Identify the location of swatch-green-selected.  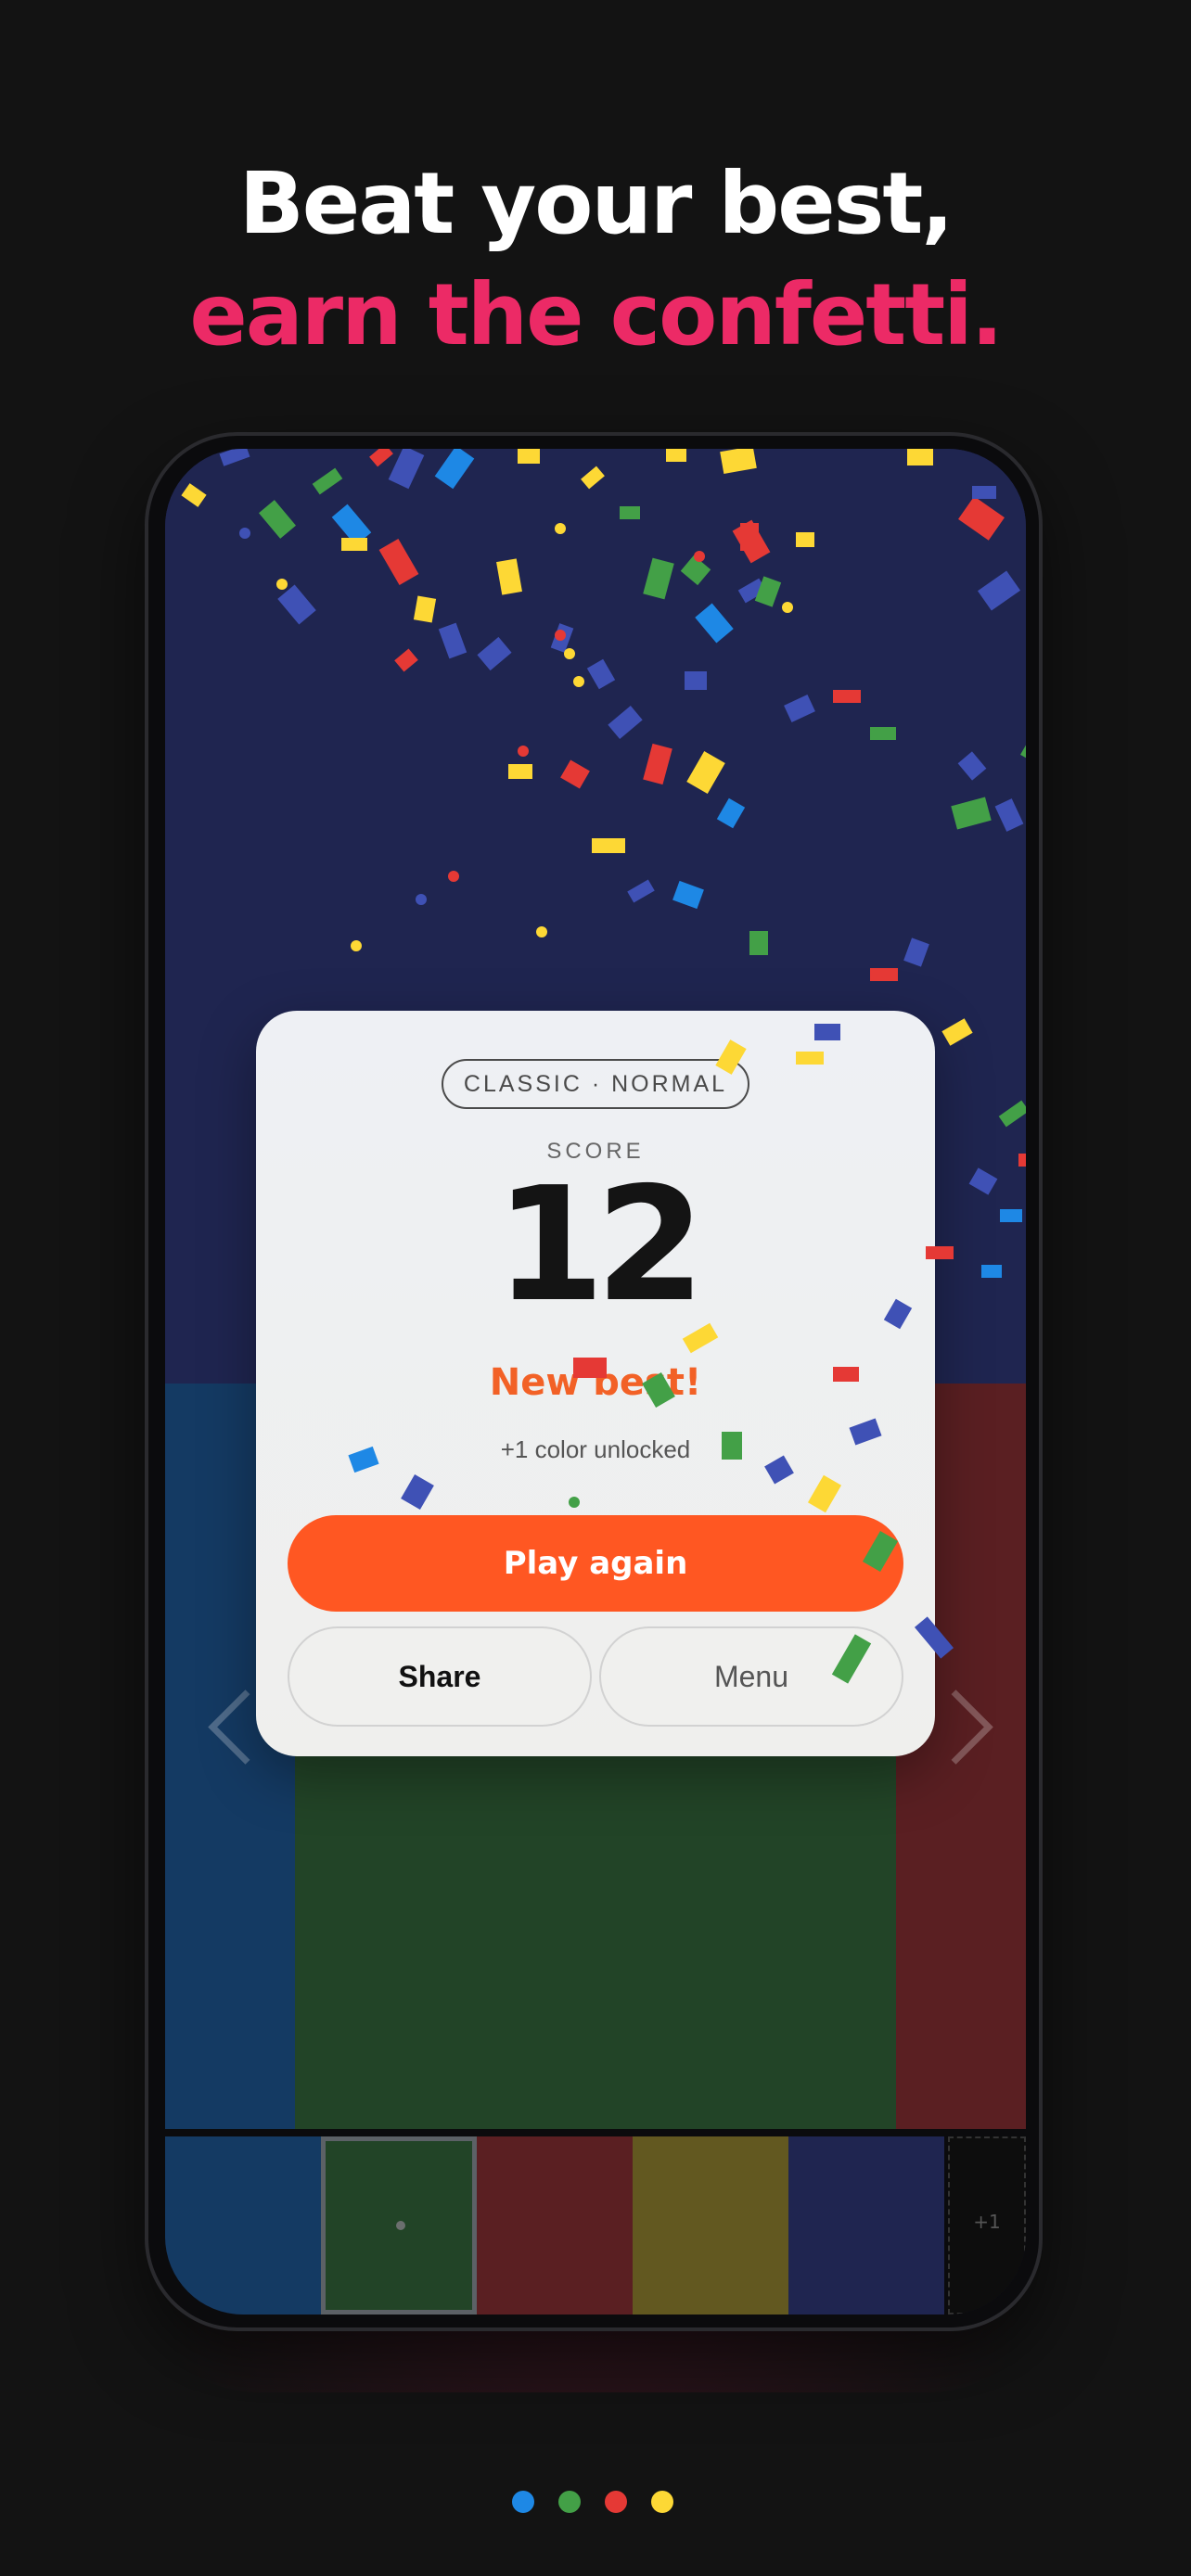
(399, 2225).